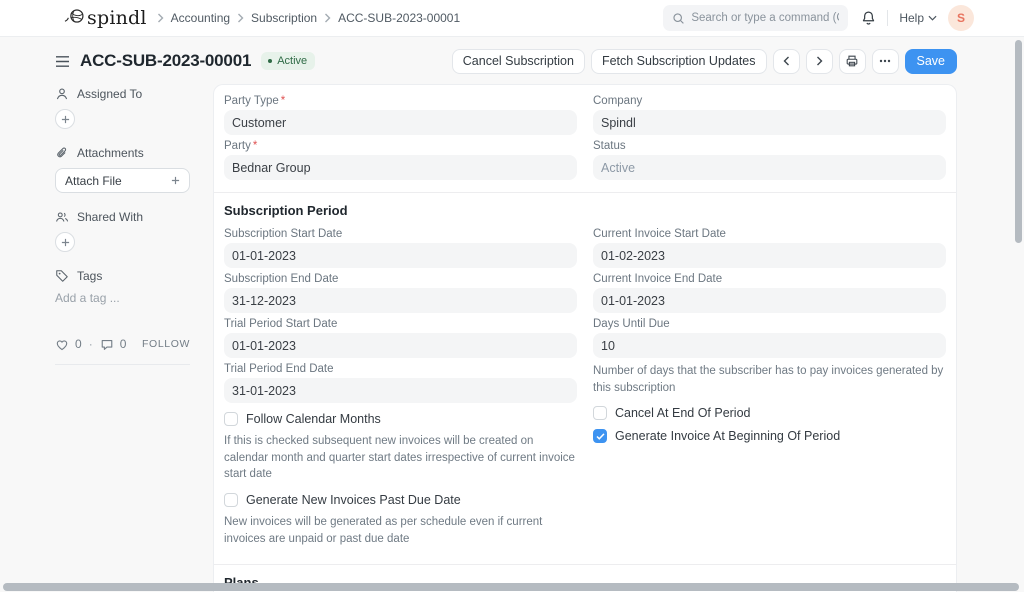 This screenshot has height=592, width=1024. What do you see at coordinates (1018, 141) in the screenshot?
I see `vertical-scrollbar` at bounding box center [1018, 141].